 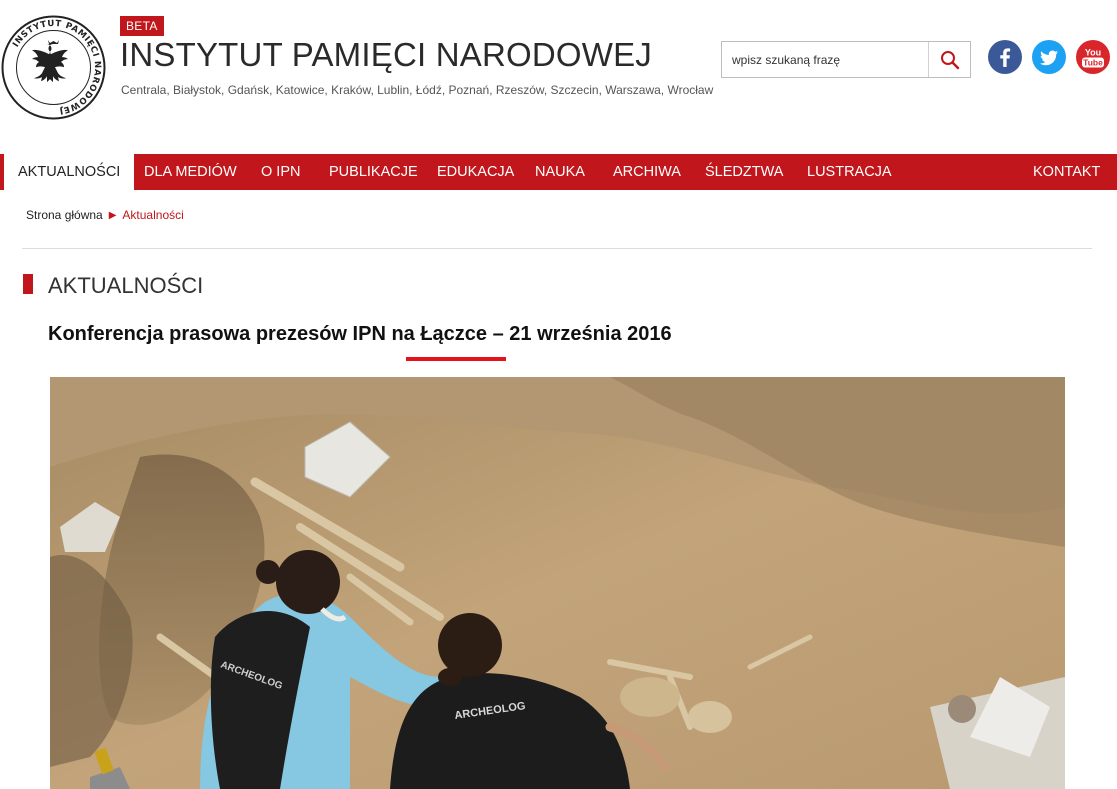 What do you see at coordinates (1093, 63) in the screenshot?
I see `svg-text: Tube` at bounding box center [1093, 63].